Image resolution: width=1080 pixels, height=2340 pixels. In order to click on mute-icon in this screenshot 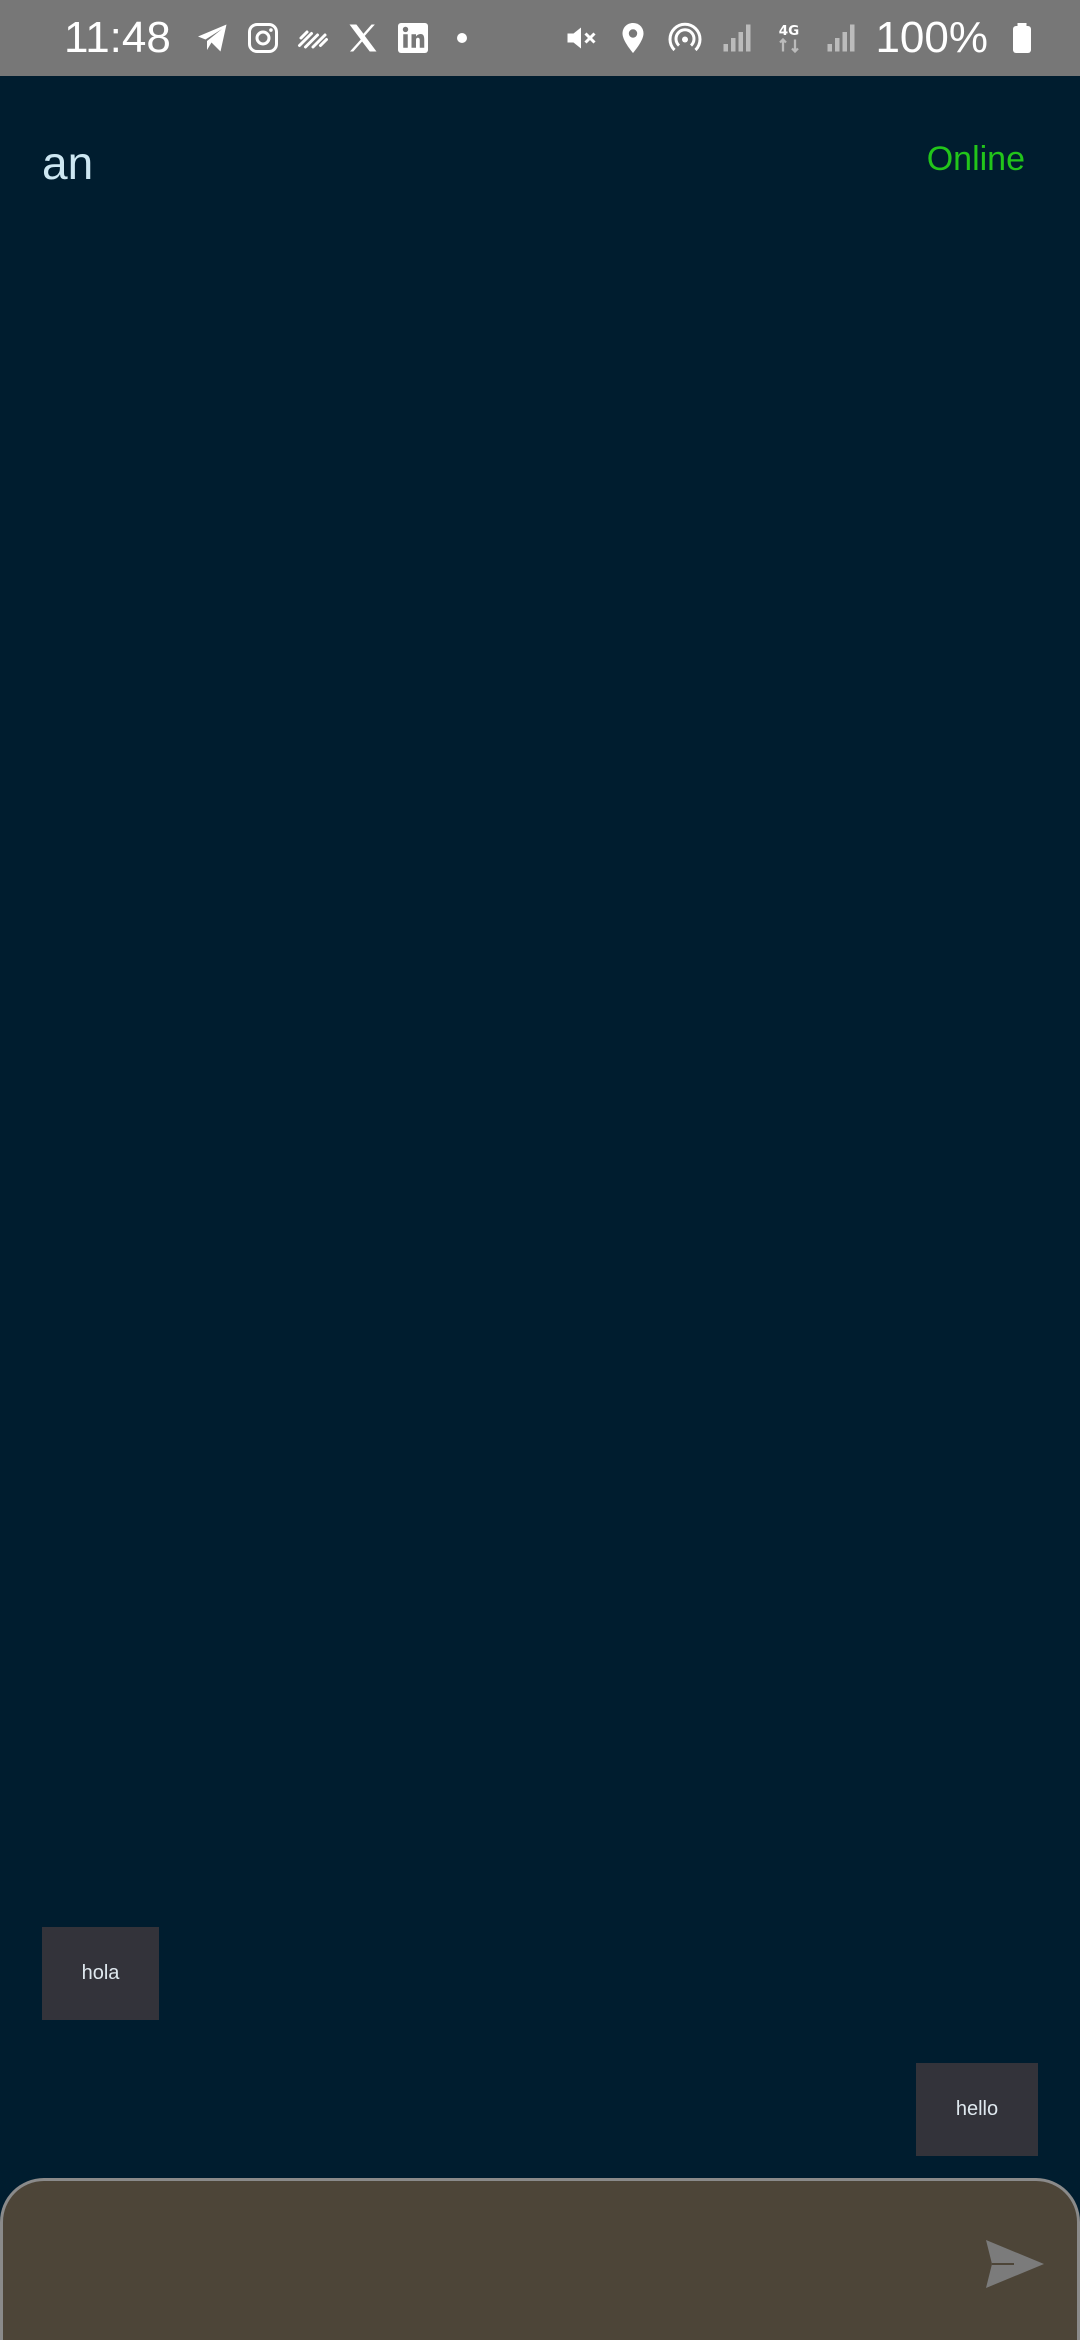, I will do `click(581, 38)`.